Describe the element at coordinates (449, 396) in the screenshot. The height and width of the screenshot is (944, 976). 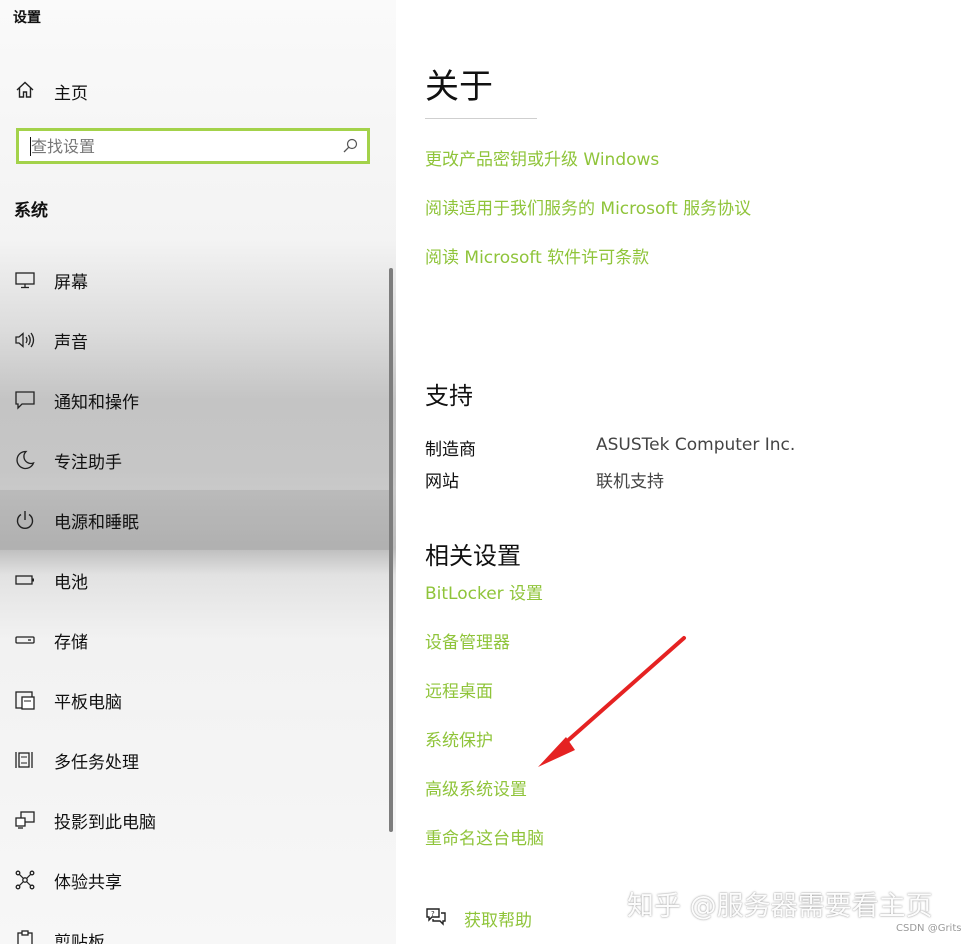
I see `support-heading: 支持` at that location.